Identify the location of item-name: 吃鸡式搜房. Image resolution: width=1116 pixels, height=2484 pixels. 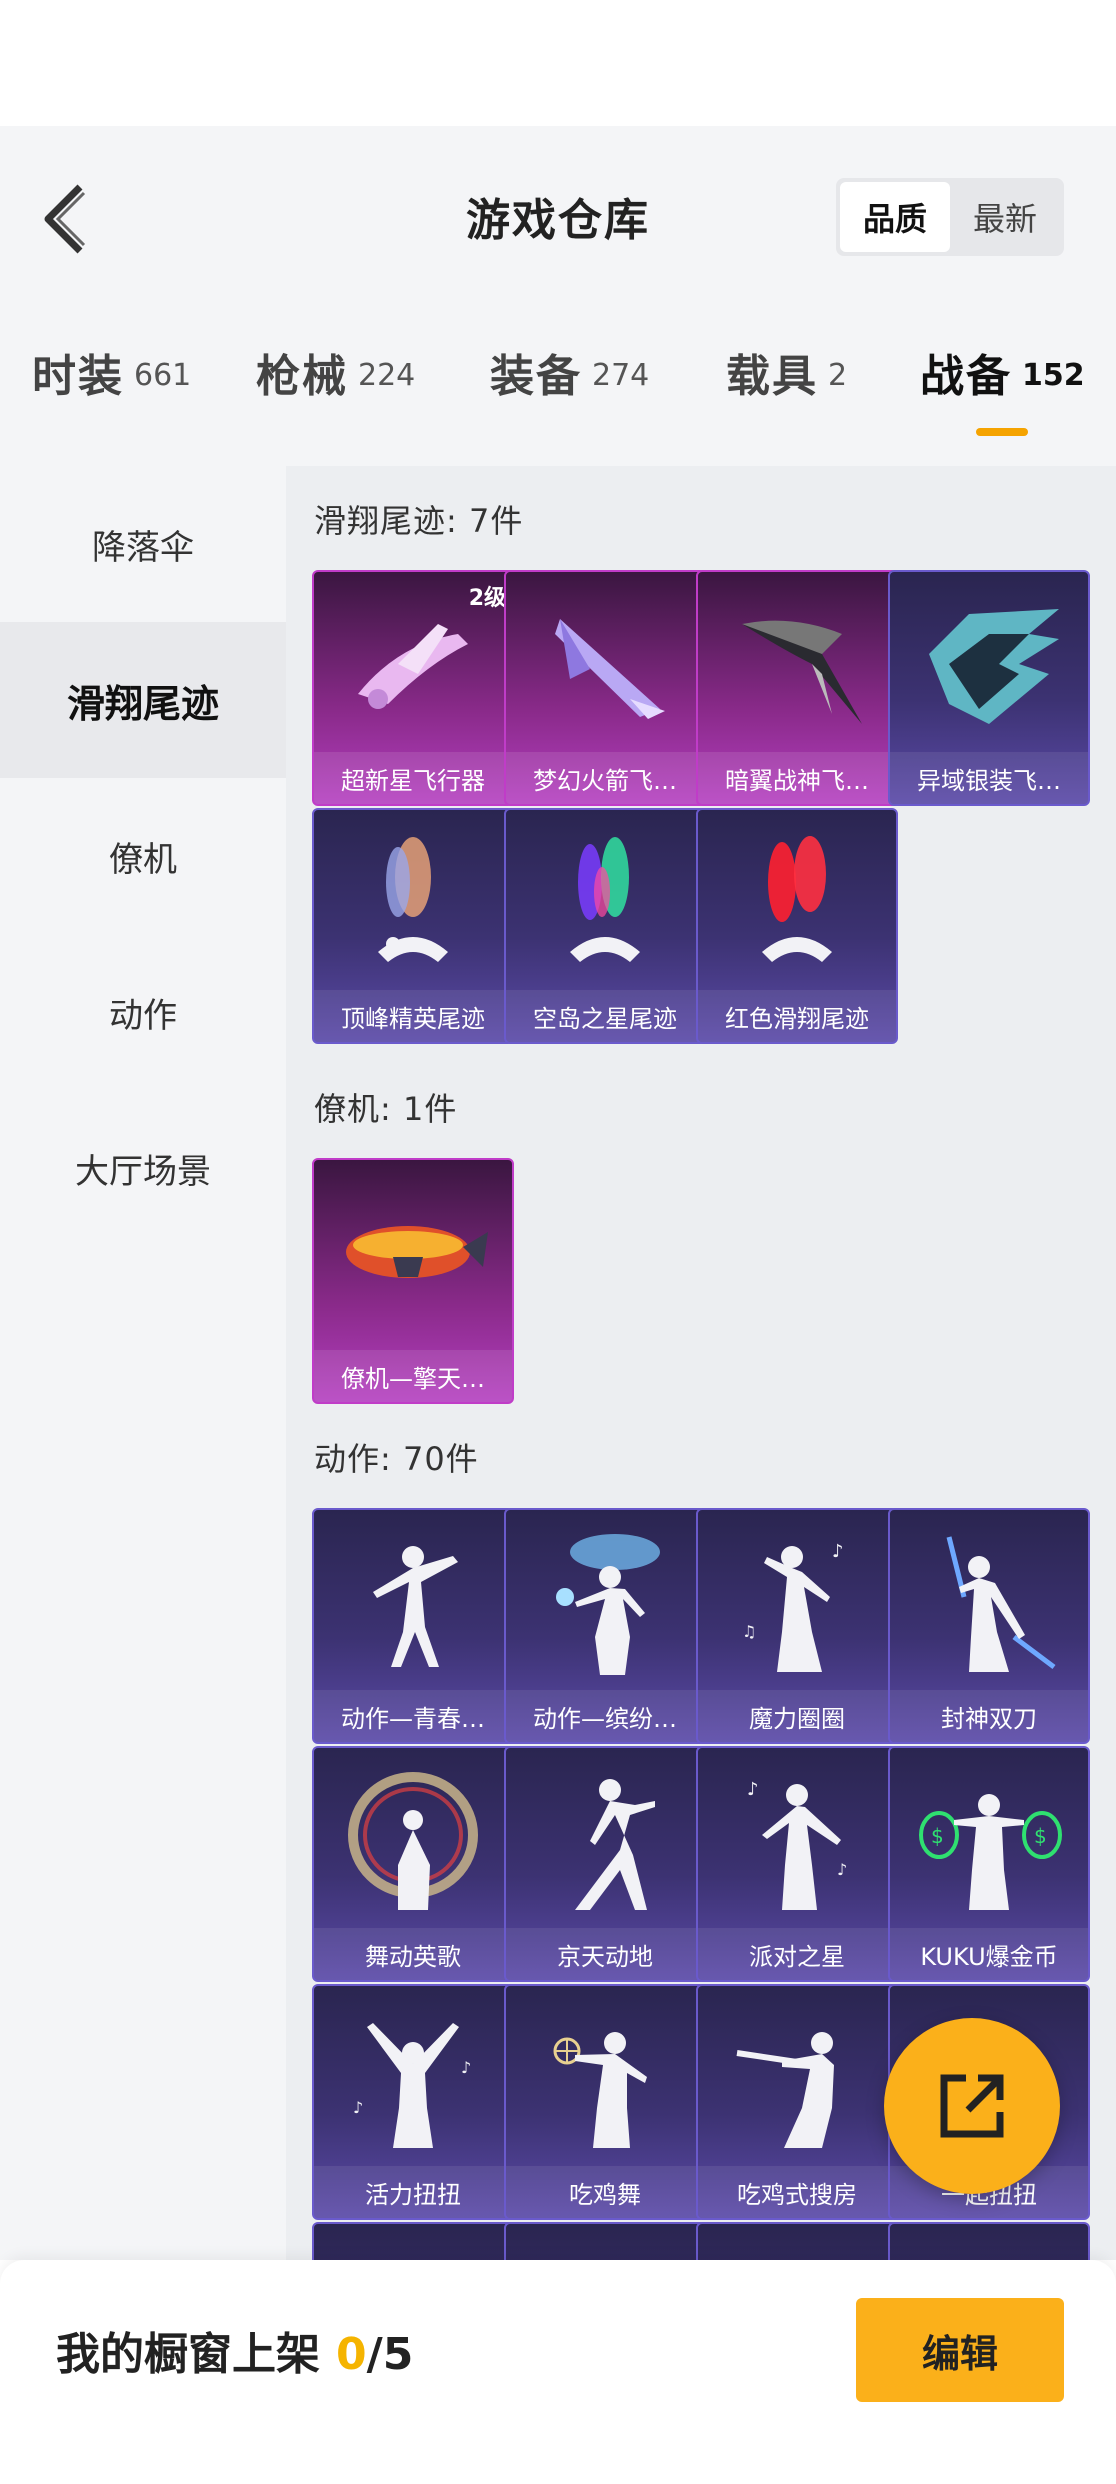
(797, 2192).